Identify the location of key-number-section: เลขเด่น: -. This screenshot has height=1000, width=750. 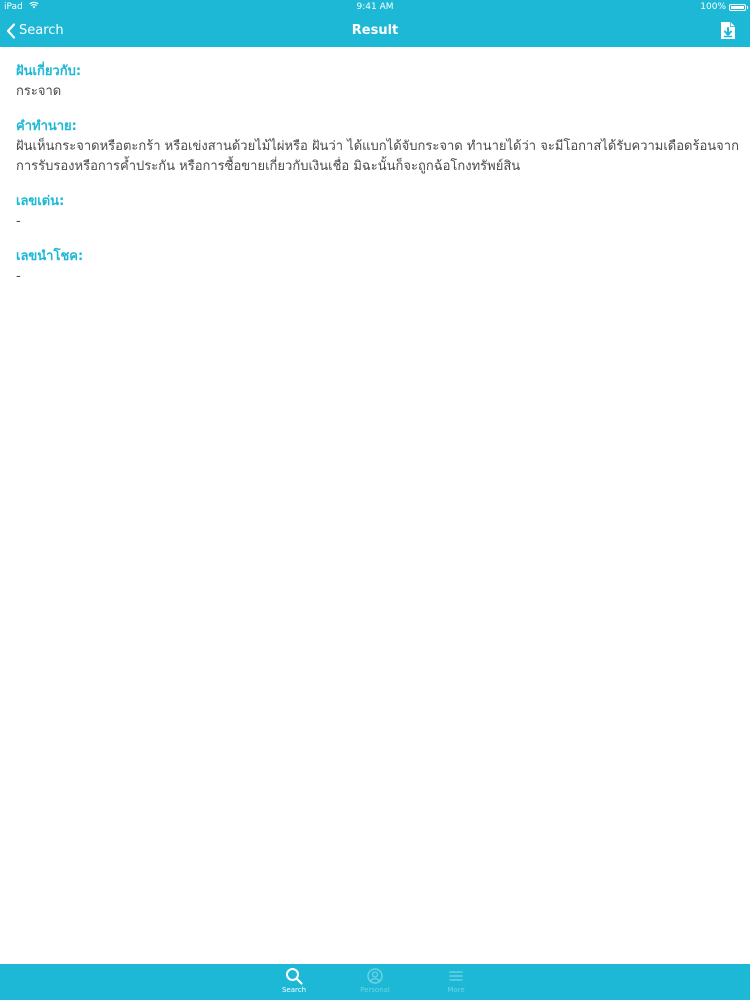
(378, 212).